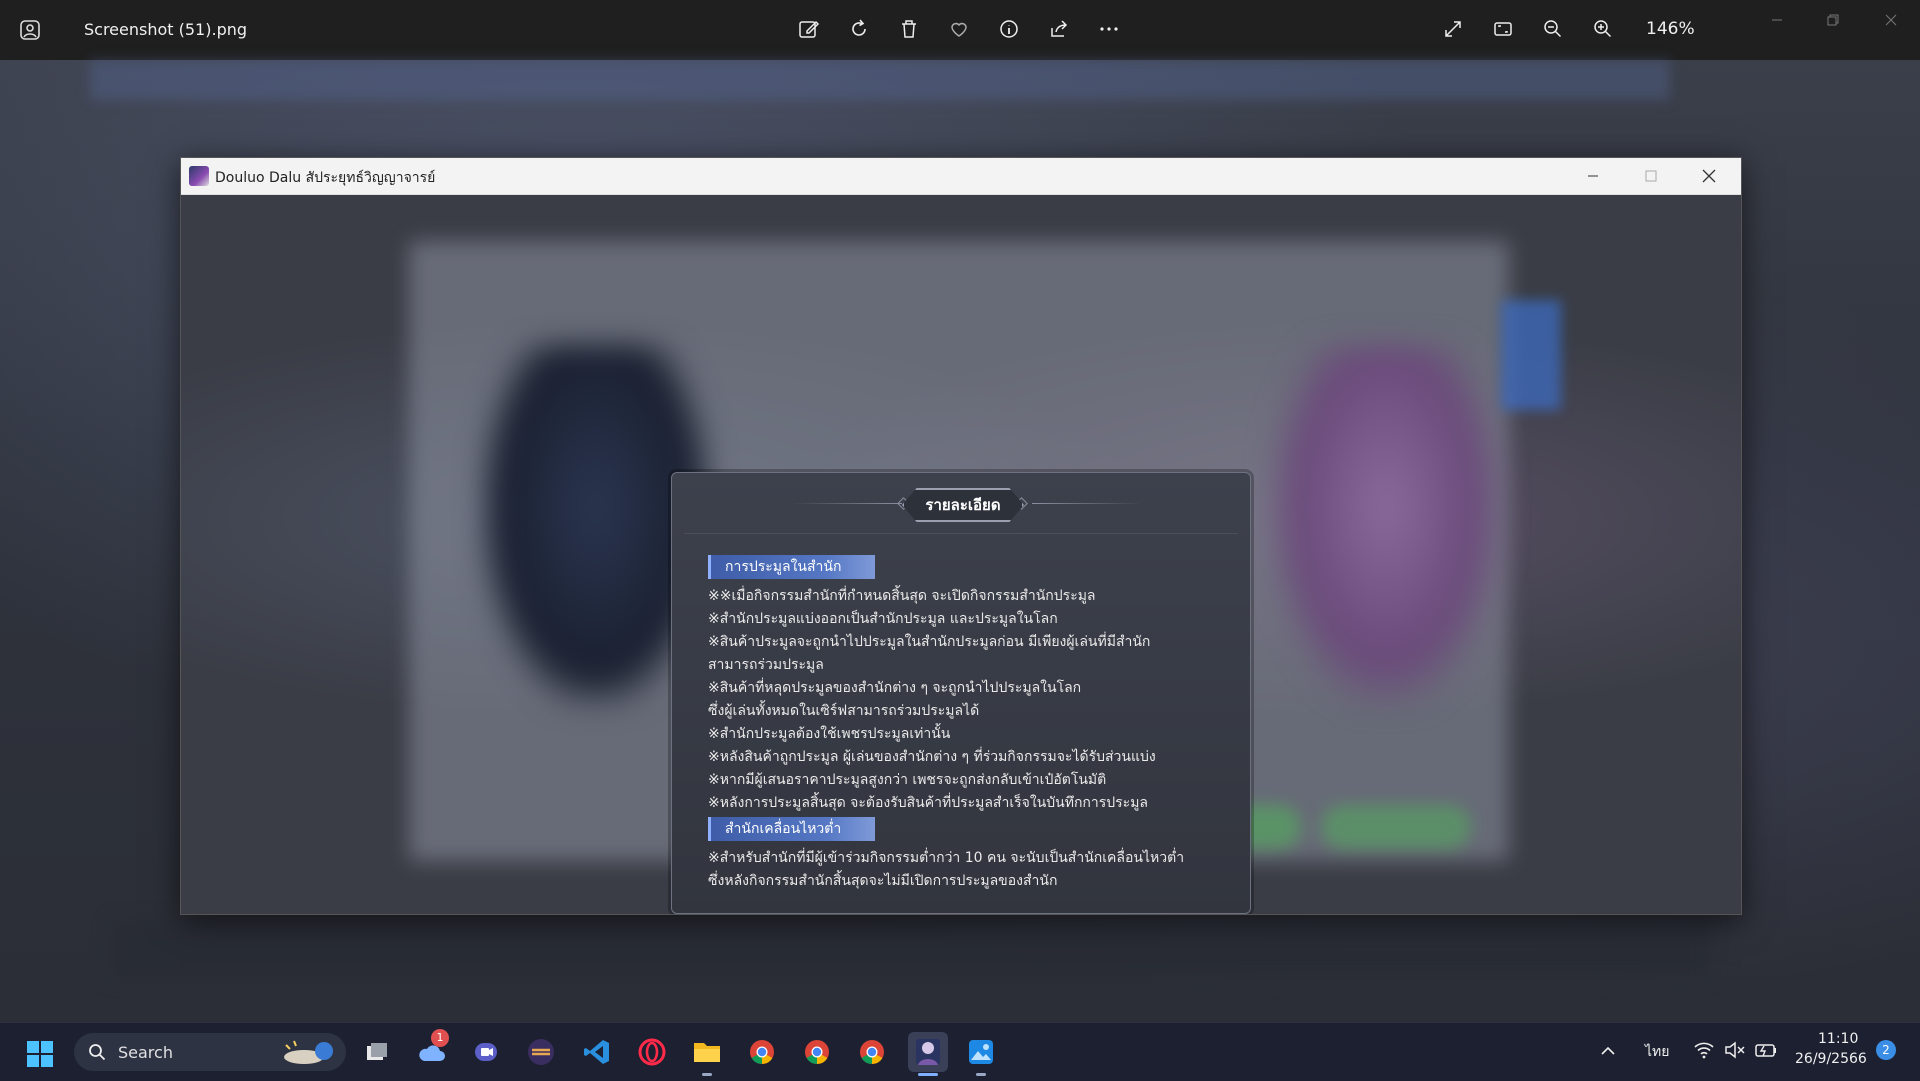  Describe the element at coordinates (1396, 827) in the screenshot. I see `blurred-green-button` at that location.